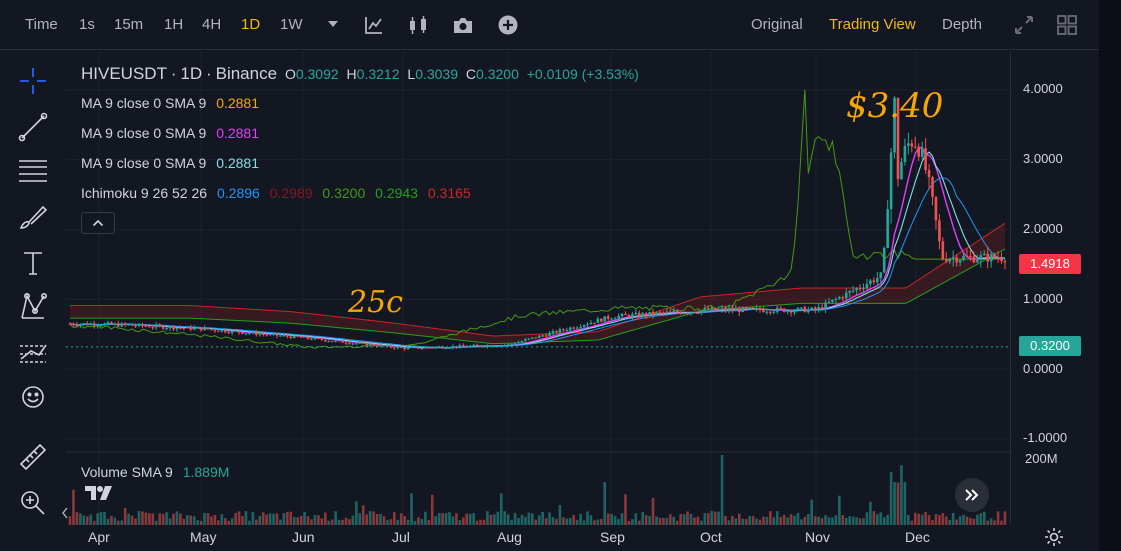 The width and height of the screenshot is (1121, 551). What do you see at coordinates (378, 74) in the screenshot?
I see `high-value: 0.3212` at bounding box center [378, 74].